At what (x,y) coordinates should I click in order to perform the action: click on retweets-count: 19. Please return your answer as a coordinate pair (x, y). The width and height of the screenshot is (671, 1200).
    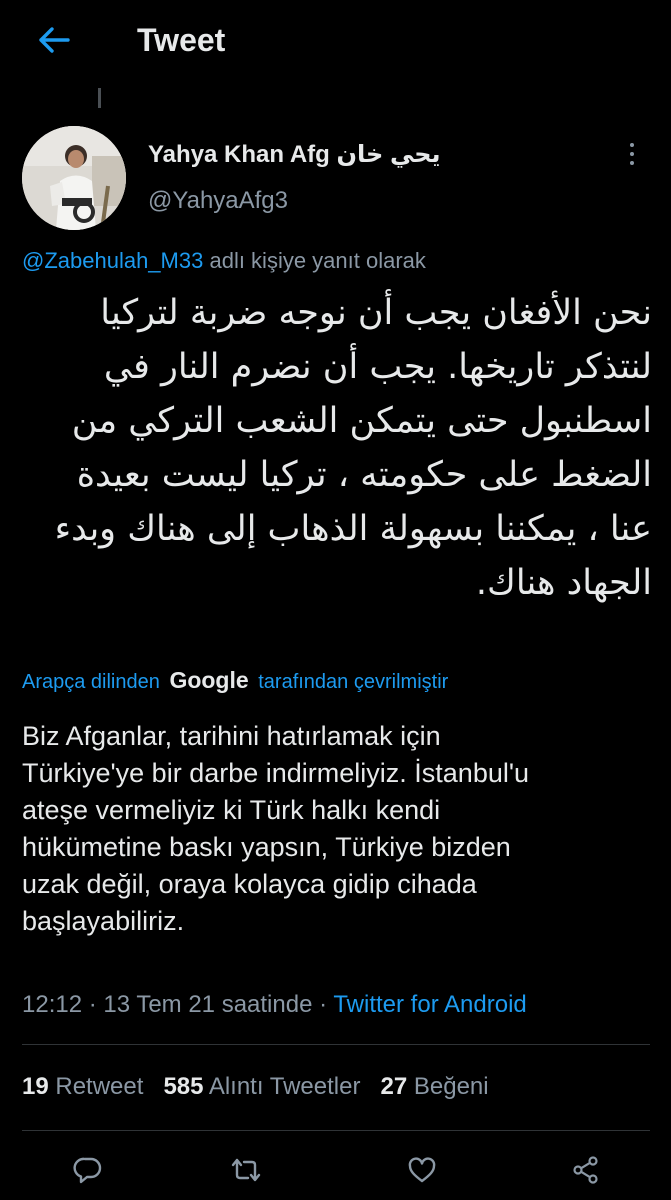
    Looking at the image, I should click on (35, 1086).